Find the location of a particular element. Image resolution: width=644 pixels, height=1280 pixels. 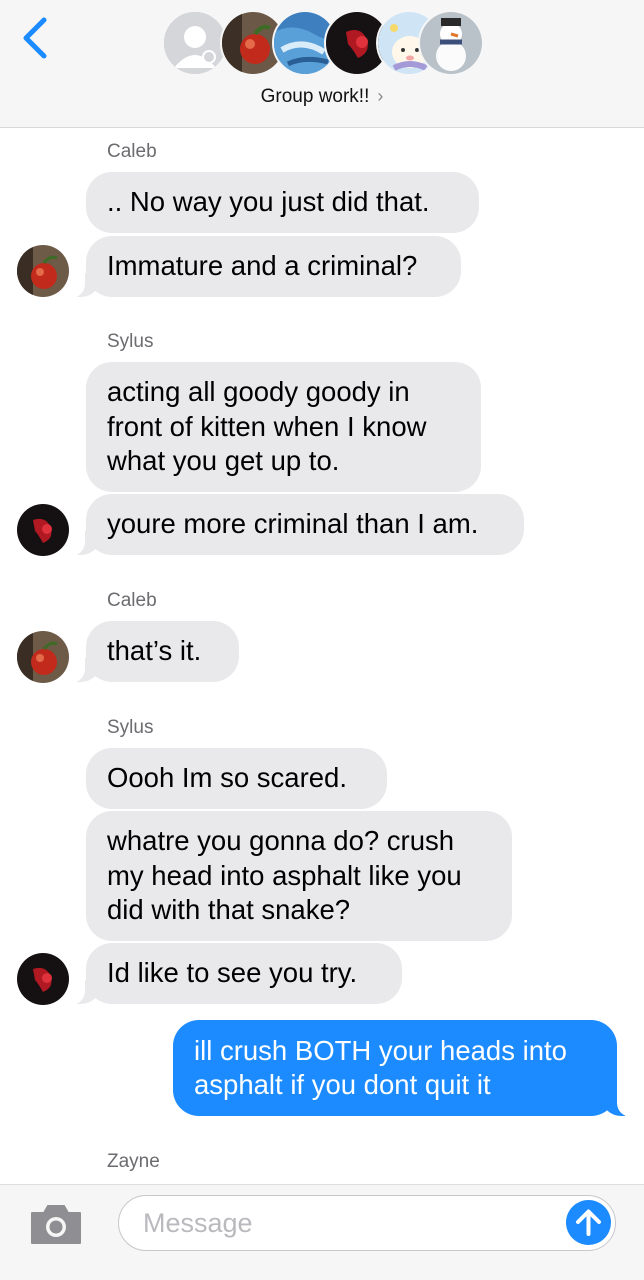

message-bubble: that’s it. is located at coordinates (162, 651).